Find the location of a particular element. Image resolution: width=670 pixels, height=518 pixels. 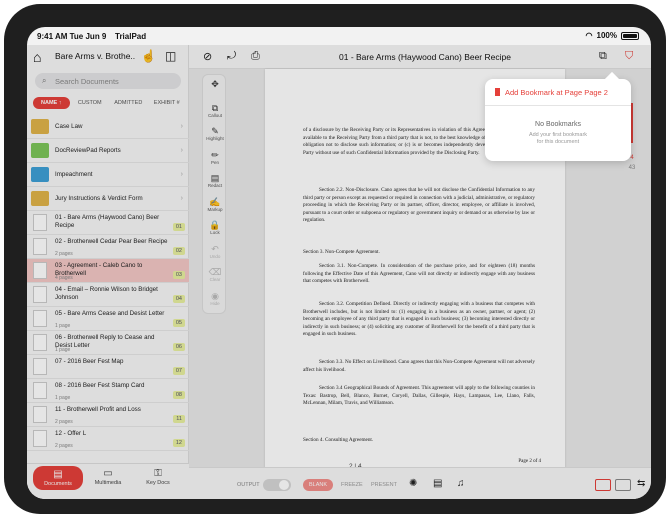

bookmark-add-icon is located at coordinates (497, 92).